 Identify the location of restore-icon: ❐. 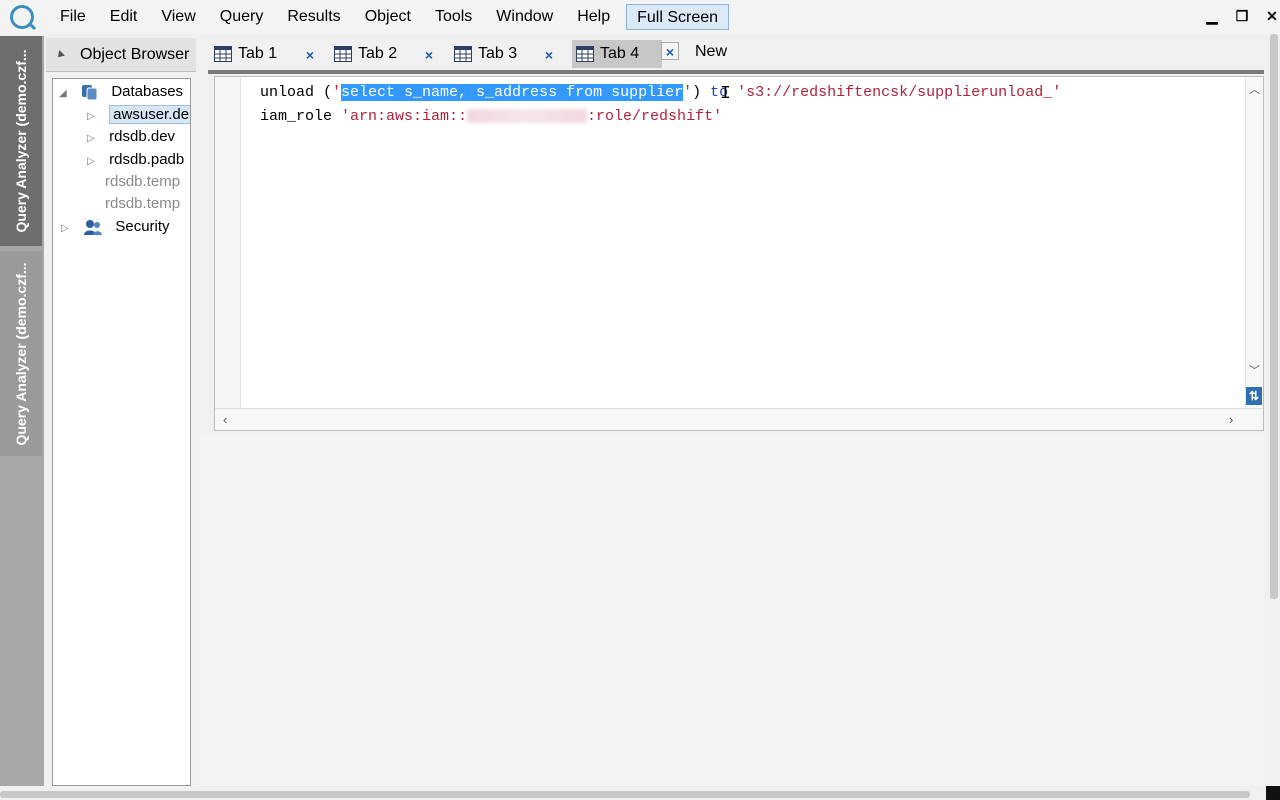
(1242, 16).